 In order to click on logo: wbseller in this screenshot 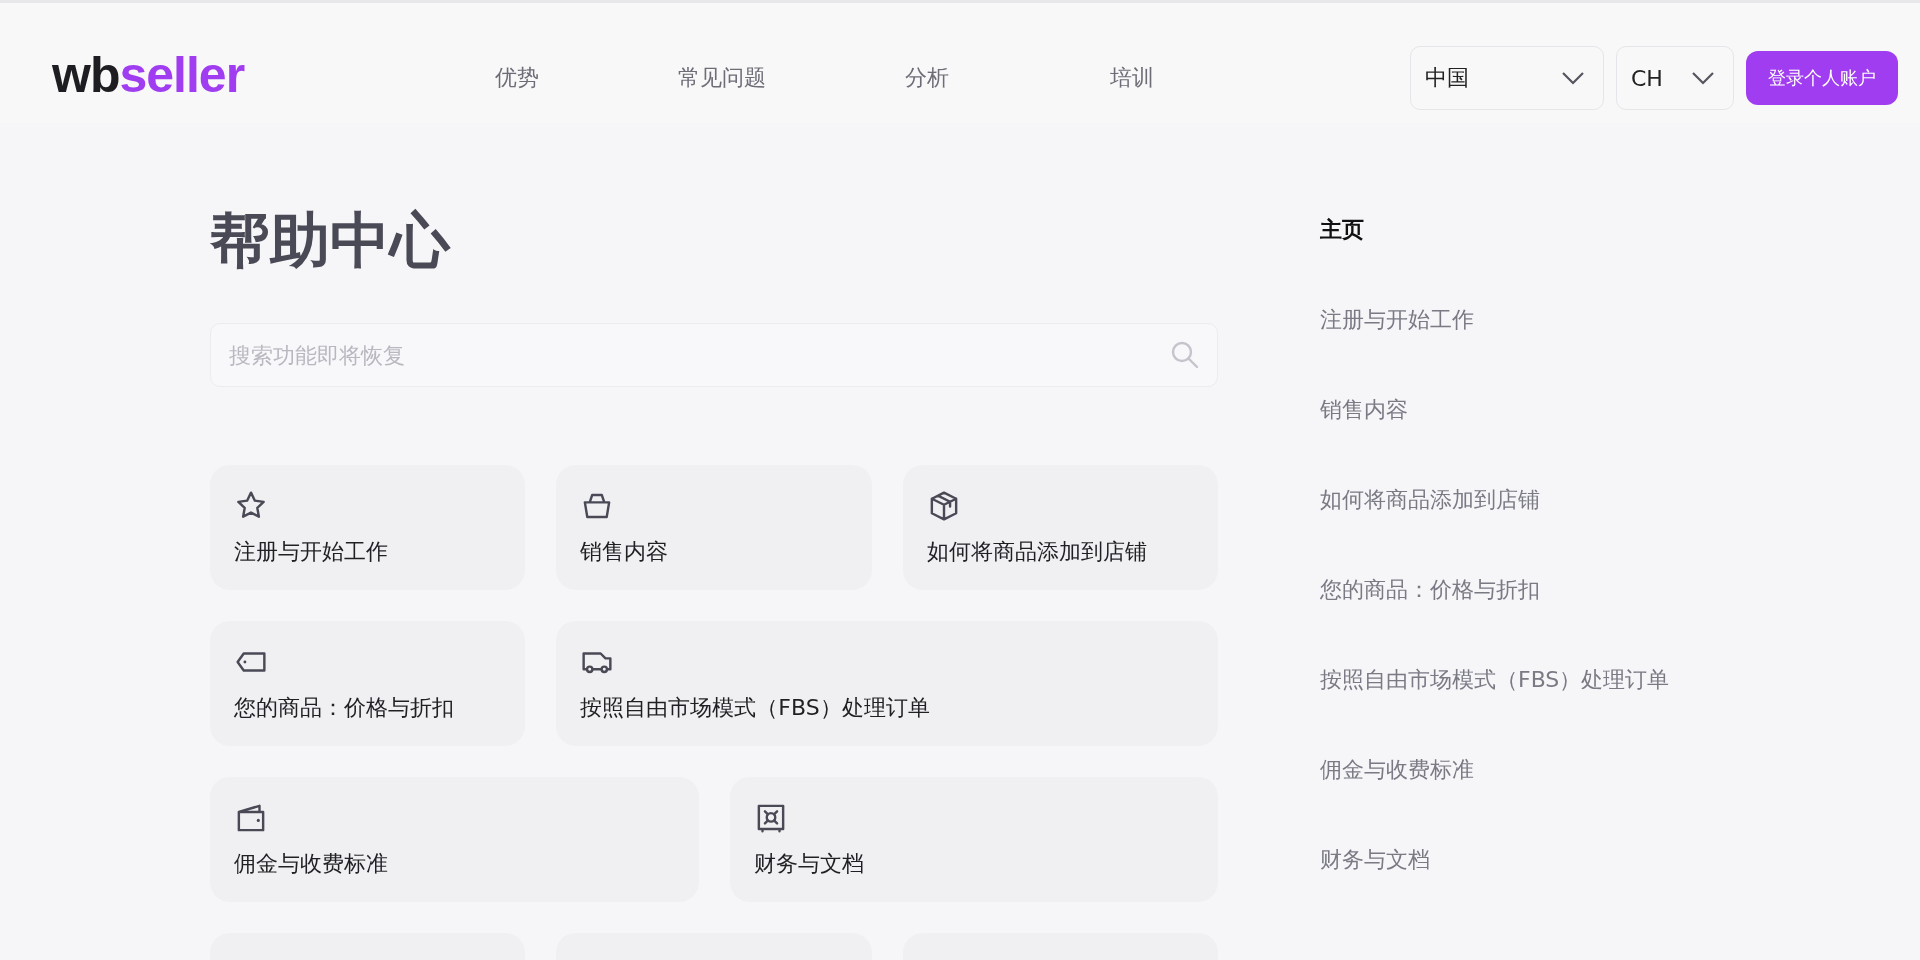, I will do `click(148, 78)`.